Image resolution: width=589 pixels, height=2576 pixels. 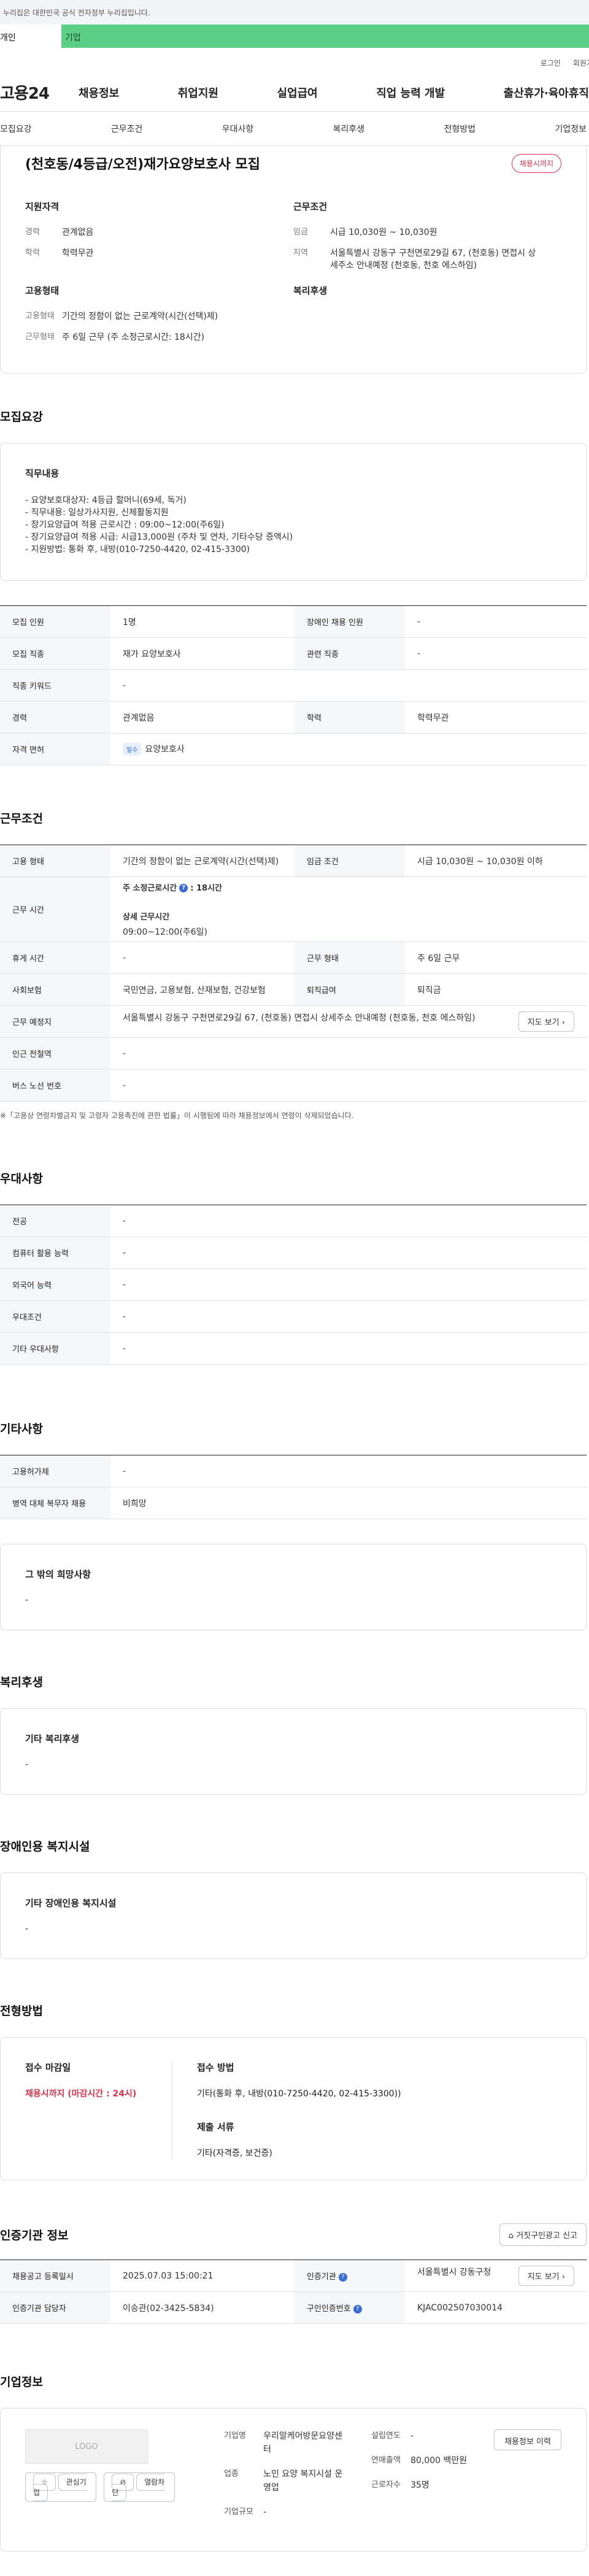 I want to click on gnb-leave: 출산휴가·육아휴직, so click(x=546, y=93).